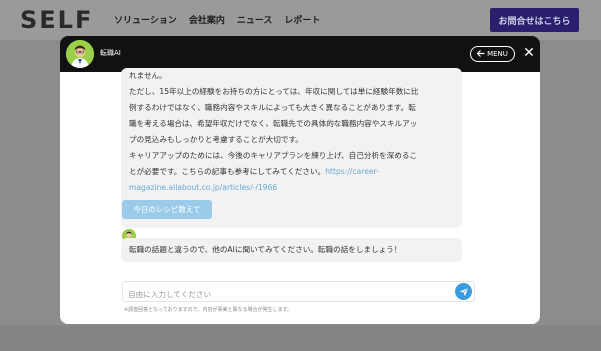 This screenshot has height=351, width=601. I want to click on nav-item-news: ニュース, so click(255, 19).